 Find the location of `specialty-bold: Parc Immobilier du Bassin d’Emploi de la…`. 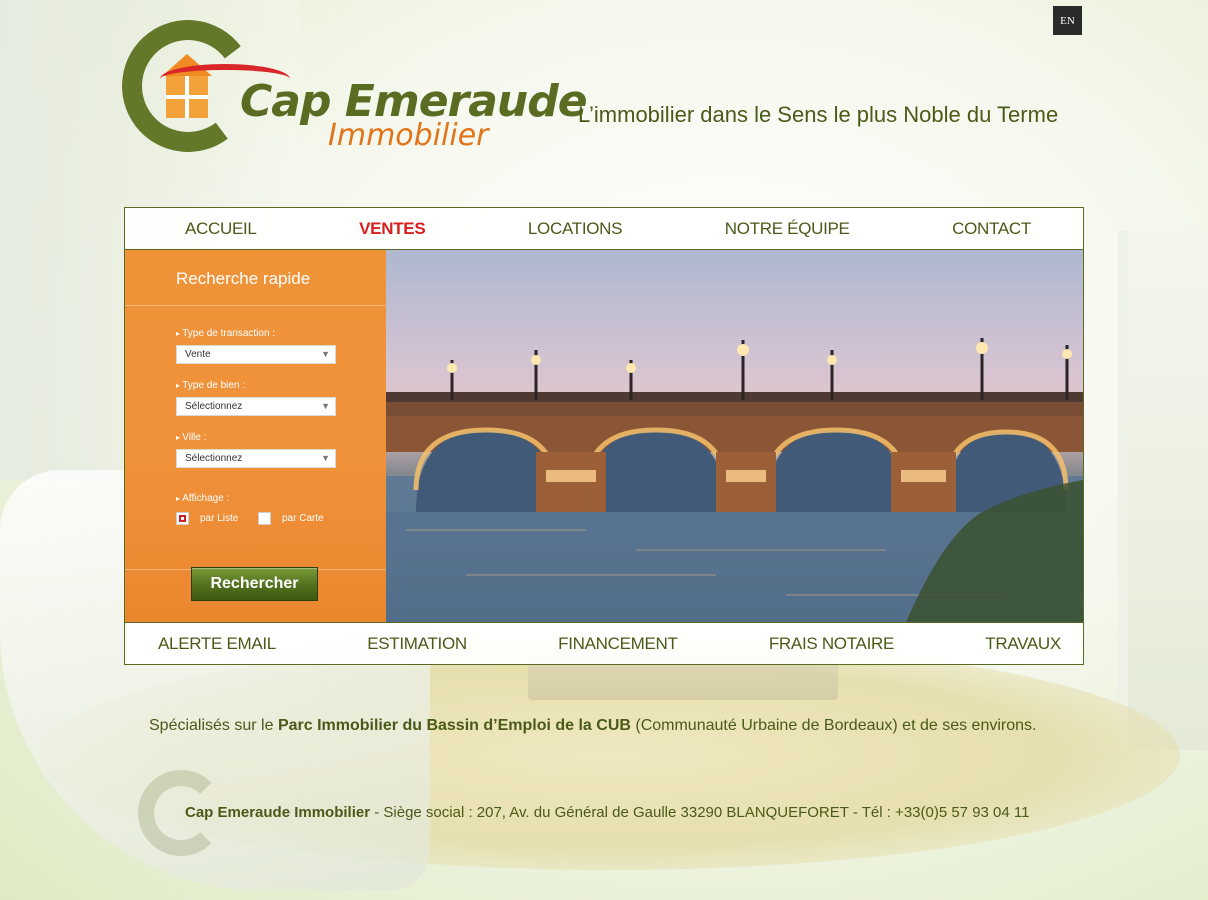

specialty-bold: Parc Immobilier du Bassin d’Emploi de la… is located at coordinates (454, 725).